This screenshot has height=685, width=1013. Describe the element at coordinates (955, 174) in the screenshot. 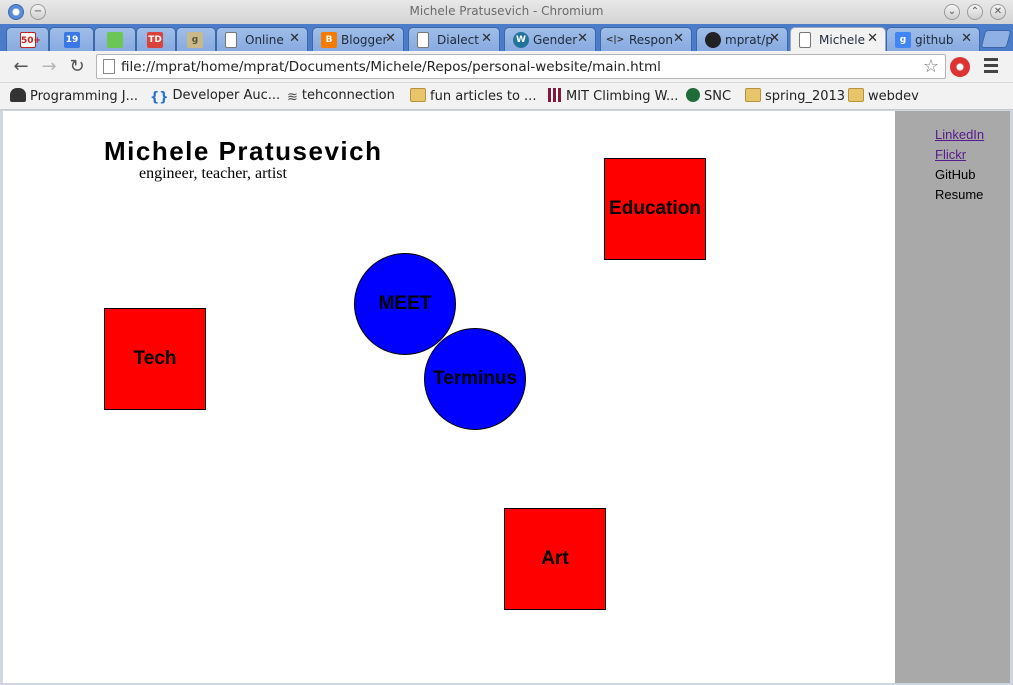

I see `github-link: GitHub` at that location.